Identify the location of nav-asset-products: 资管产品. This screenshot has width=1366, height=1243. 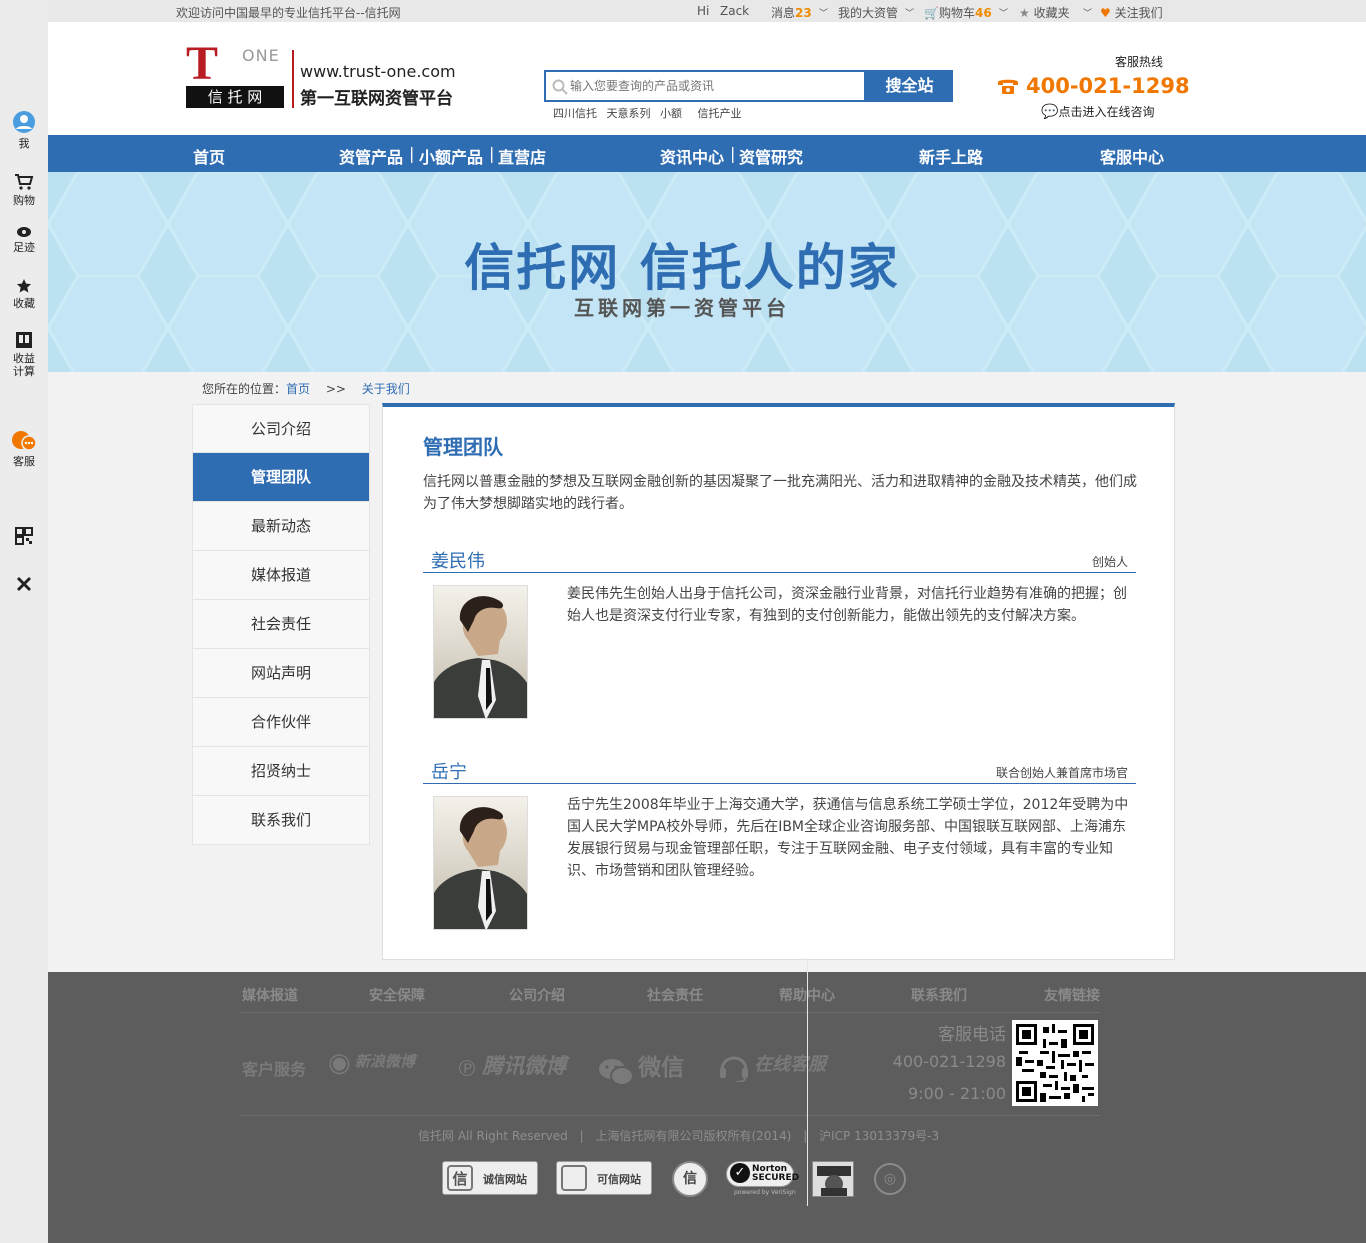
(371, 156).